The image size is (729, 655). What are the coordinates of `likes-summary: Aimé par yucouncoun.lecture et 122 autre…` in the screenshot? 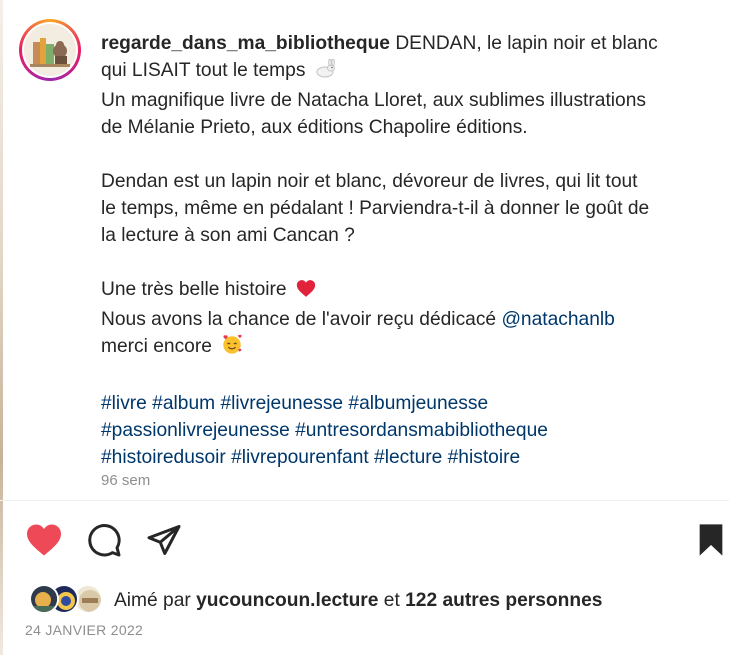 It's located at (358, 601).